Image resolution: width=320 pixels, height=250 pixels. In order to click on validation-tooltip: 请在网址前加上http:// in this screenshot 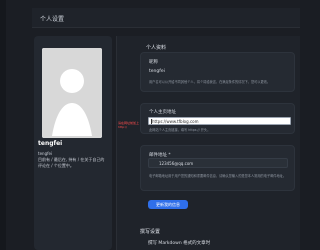, I will do `click(129, 125)`.